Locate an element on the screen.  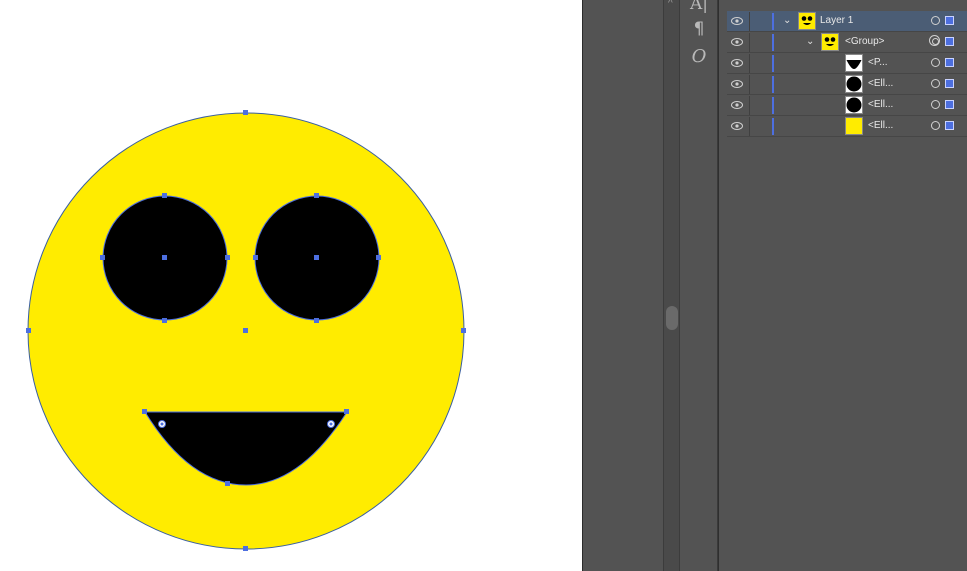
layer-name: Layer 1 is located at coordinates (836, 21).